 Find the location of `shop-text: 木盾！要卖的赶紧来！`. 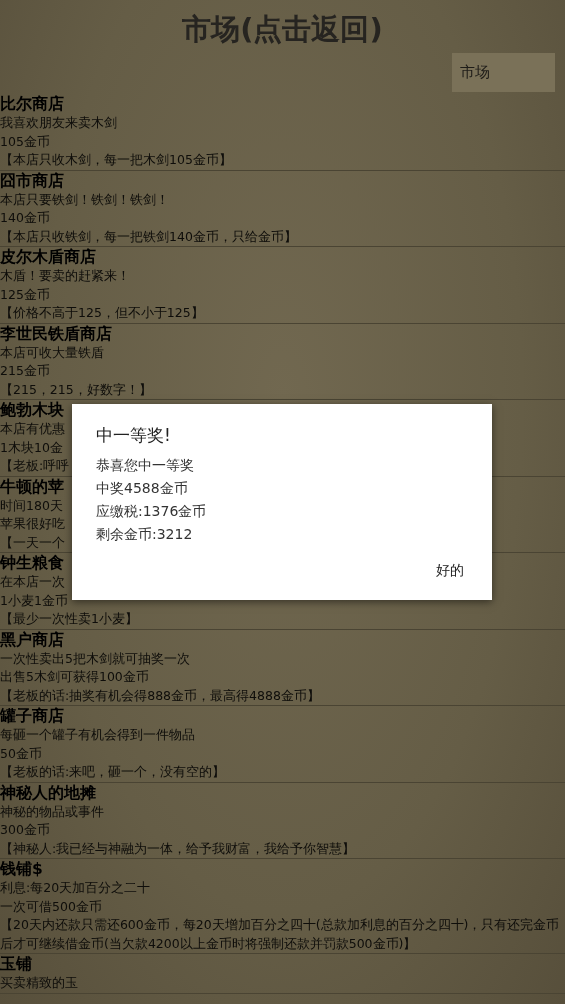

shop-text: 木盾！要卖的赶紧来！ is located at coordinates (65, 276).